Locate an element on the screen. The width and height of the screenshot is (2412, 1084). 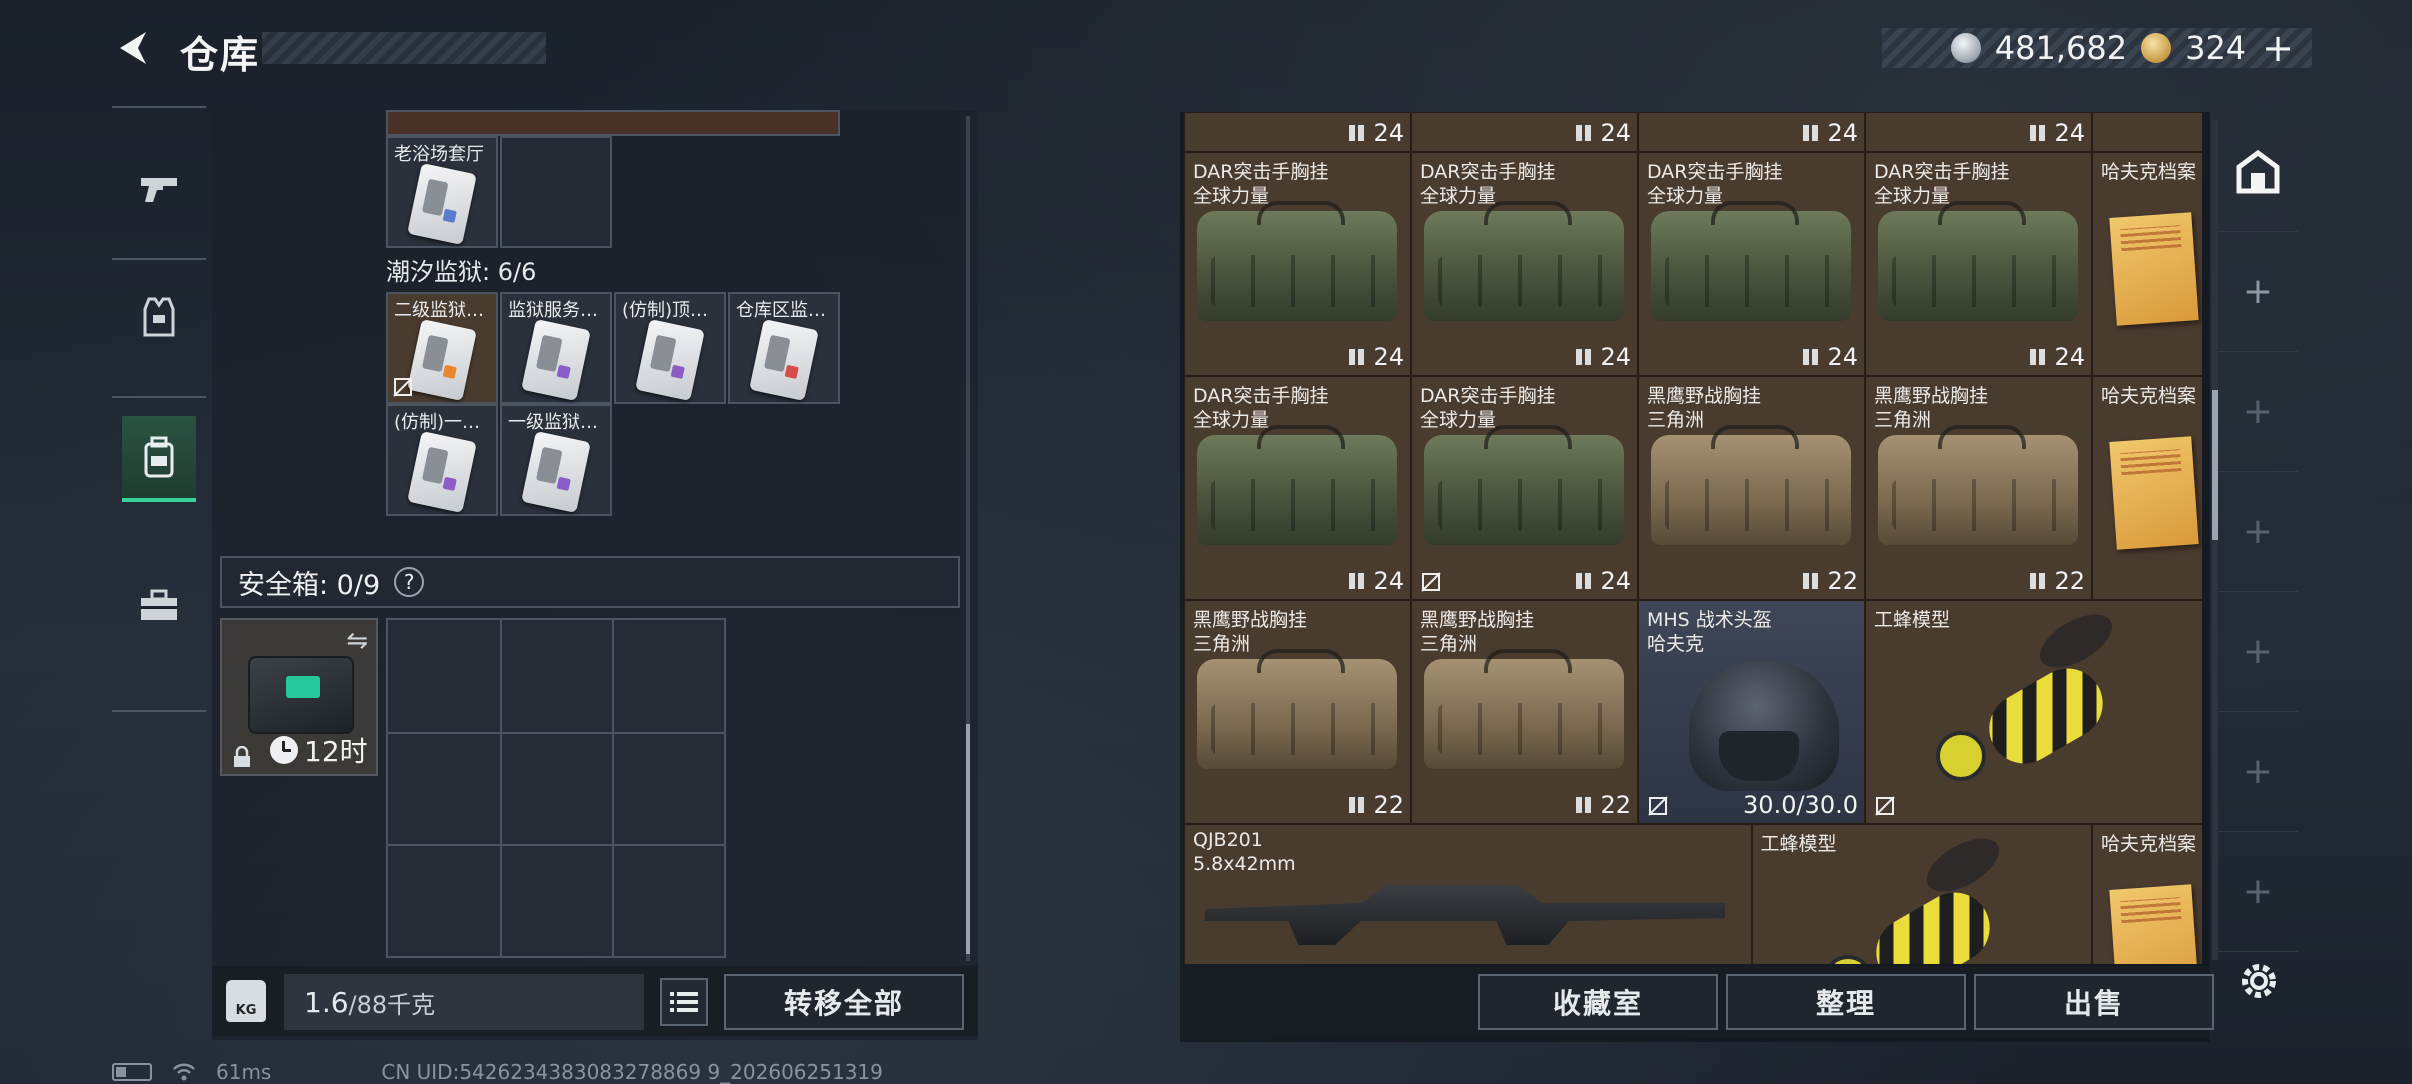
item-subtitle: 三角洲 is located at coordinates (1676, 420).